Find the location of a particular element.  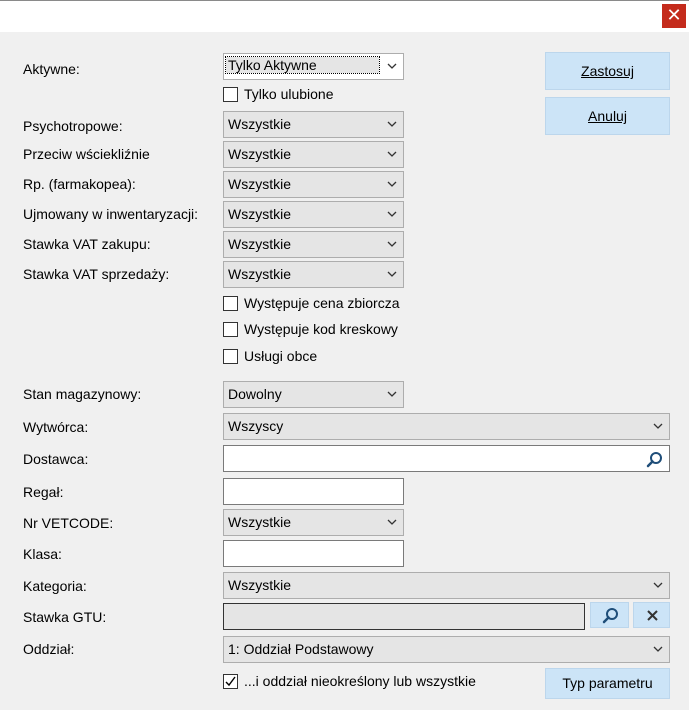

x-icon is located at coordinates (652, 615).